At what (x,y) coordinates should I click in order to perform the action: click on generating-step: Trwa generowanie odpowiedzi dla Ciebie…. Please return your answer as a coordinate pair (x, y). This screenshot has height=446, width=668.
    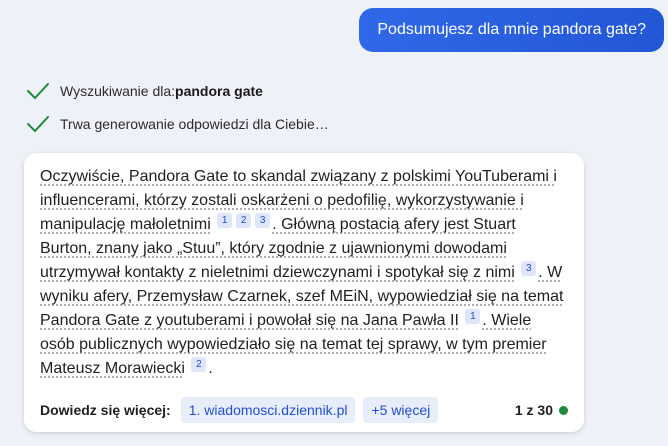
    Looking at the image, I should click on (177, 124).